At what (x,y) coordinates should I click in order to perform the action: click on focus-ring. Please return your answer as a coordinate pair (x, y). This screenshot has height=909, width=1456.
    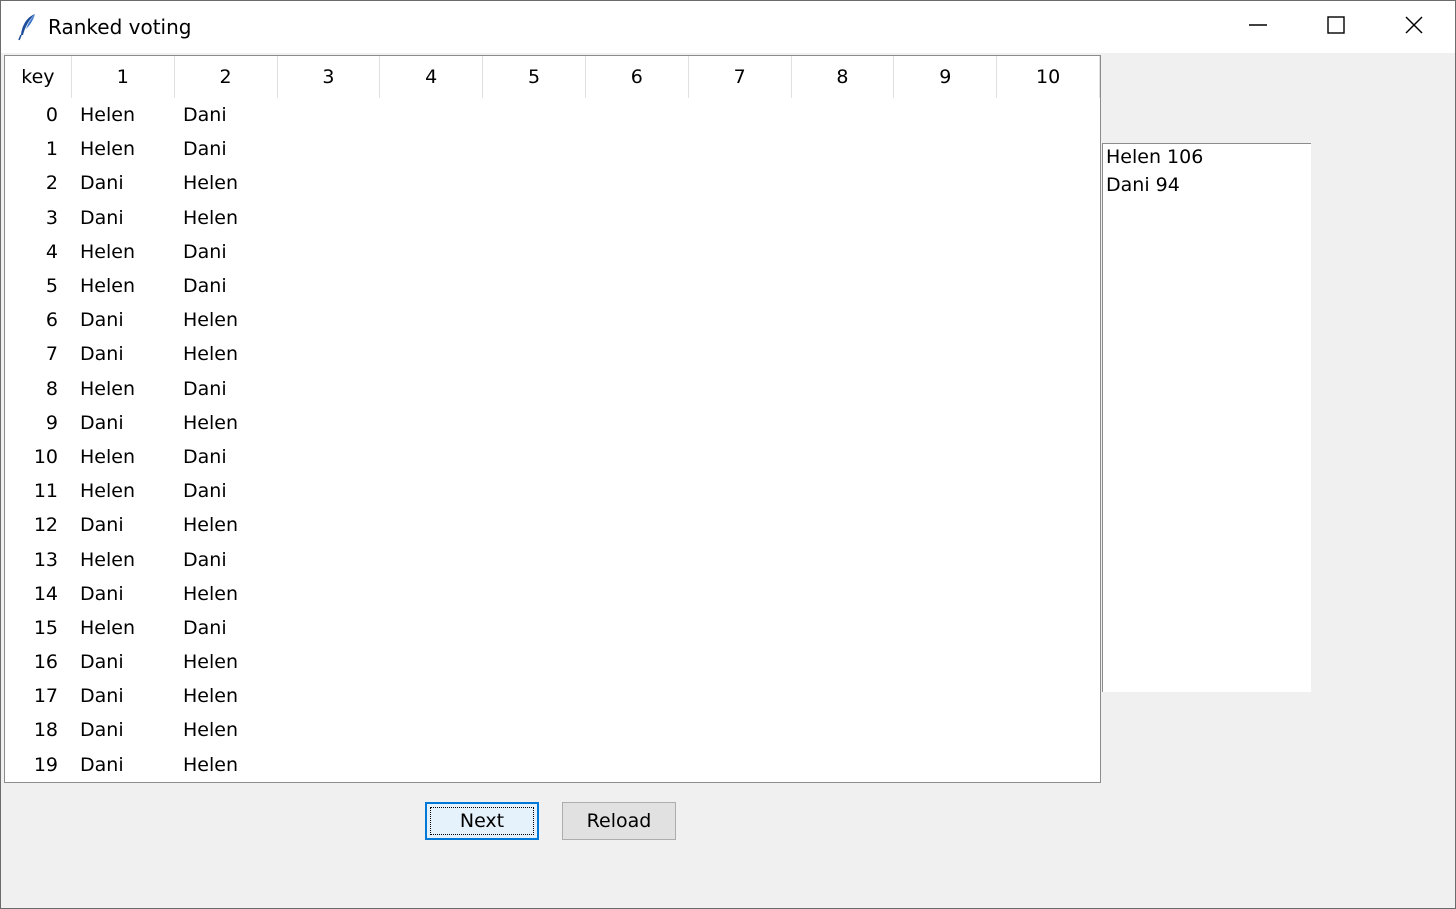
    Looking at the image, I should click on (482, 821).